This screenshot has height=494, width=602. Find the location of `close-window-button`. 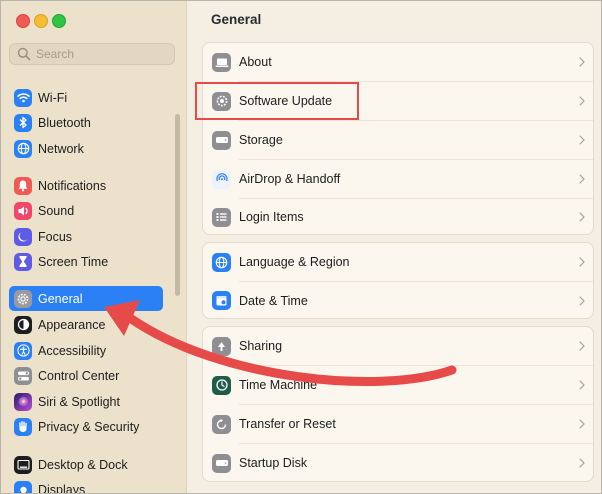

close-window-button is located at coordinates (23, 21).